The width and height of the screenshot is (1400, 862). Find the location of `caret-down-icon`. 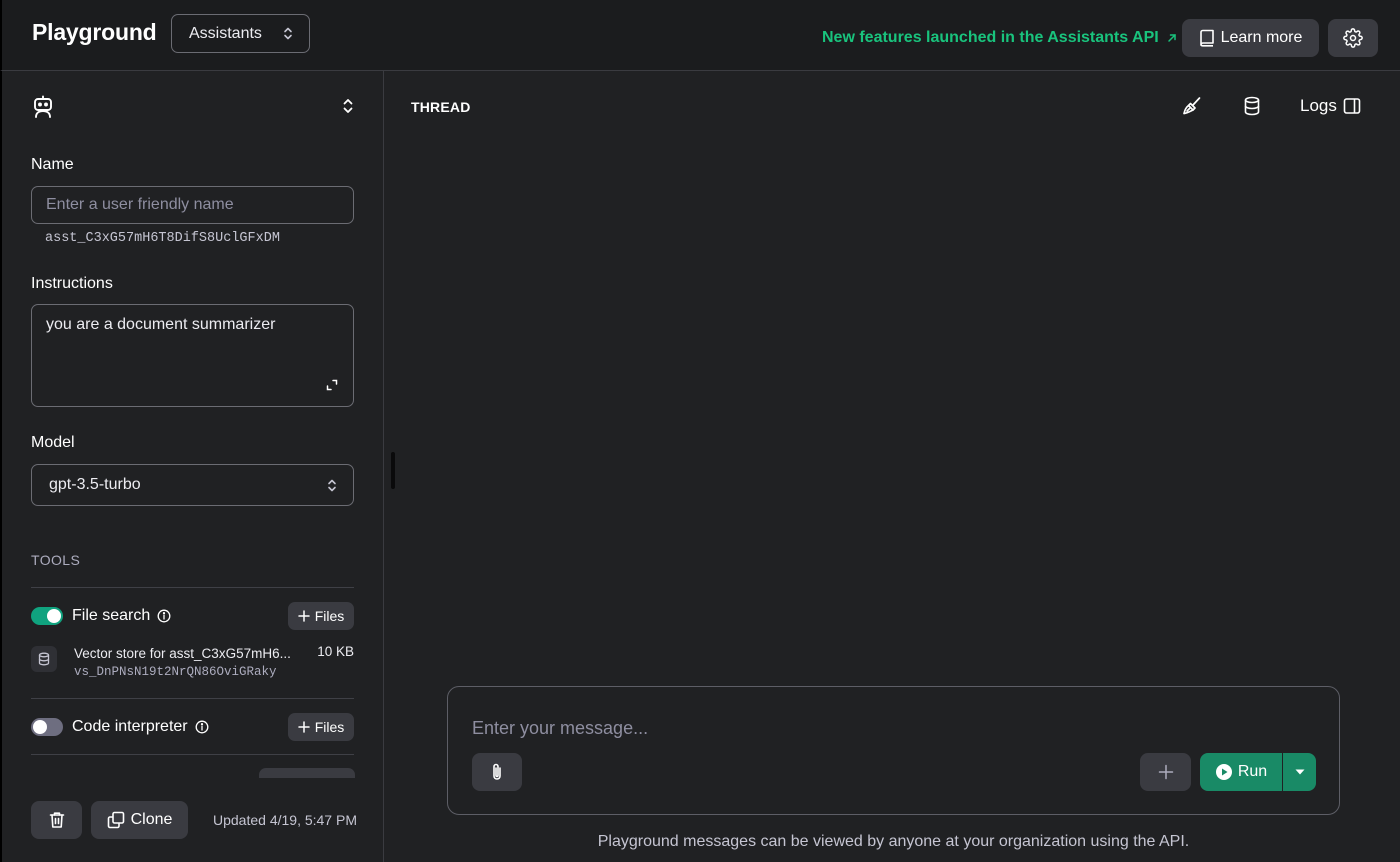

caret-down-icon is located at coordinates (1300, 772).